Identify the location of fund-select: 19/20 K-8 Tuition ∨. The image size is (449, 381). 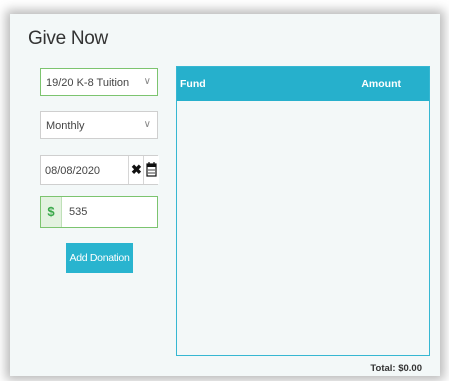
(99, 82).